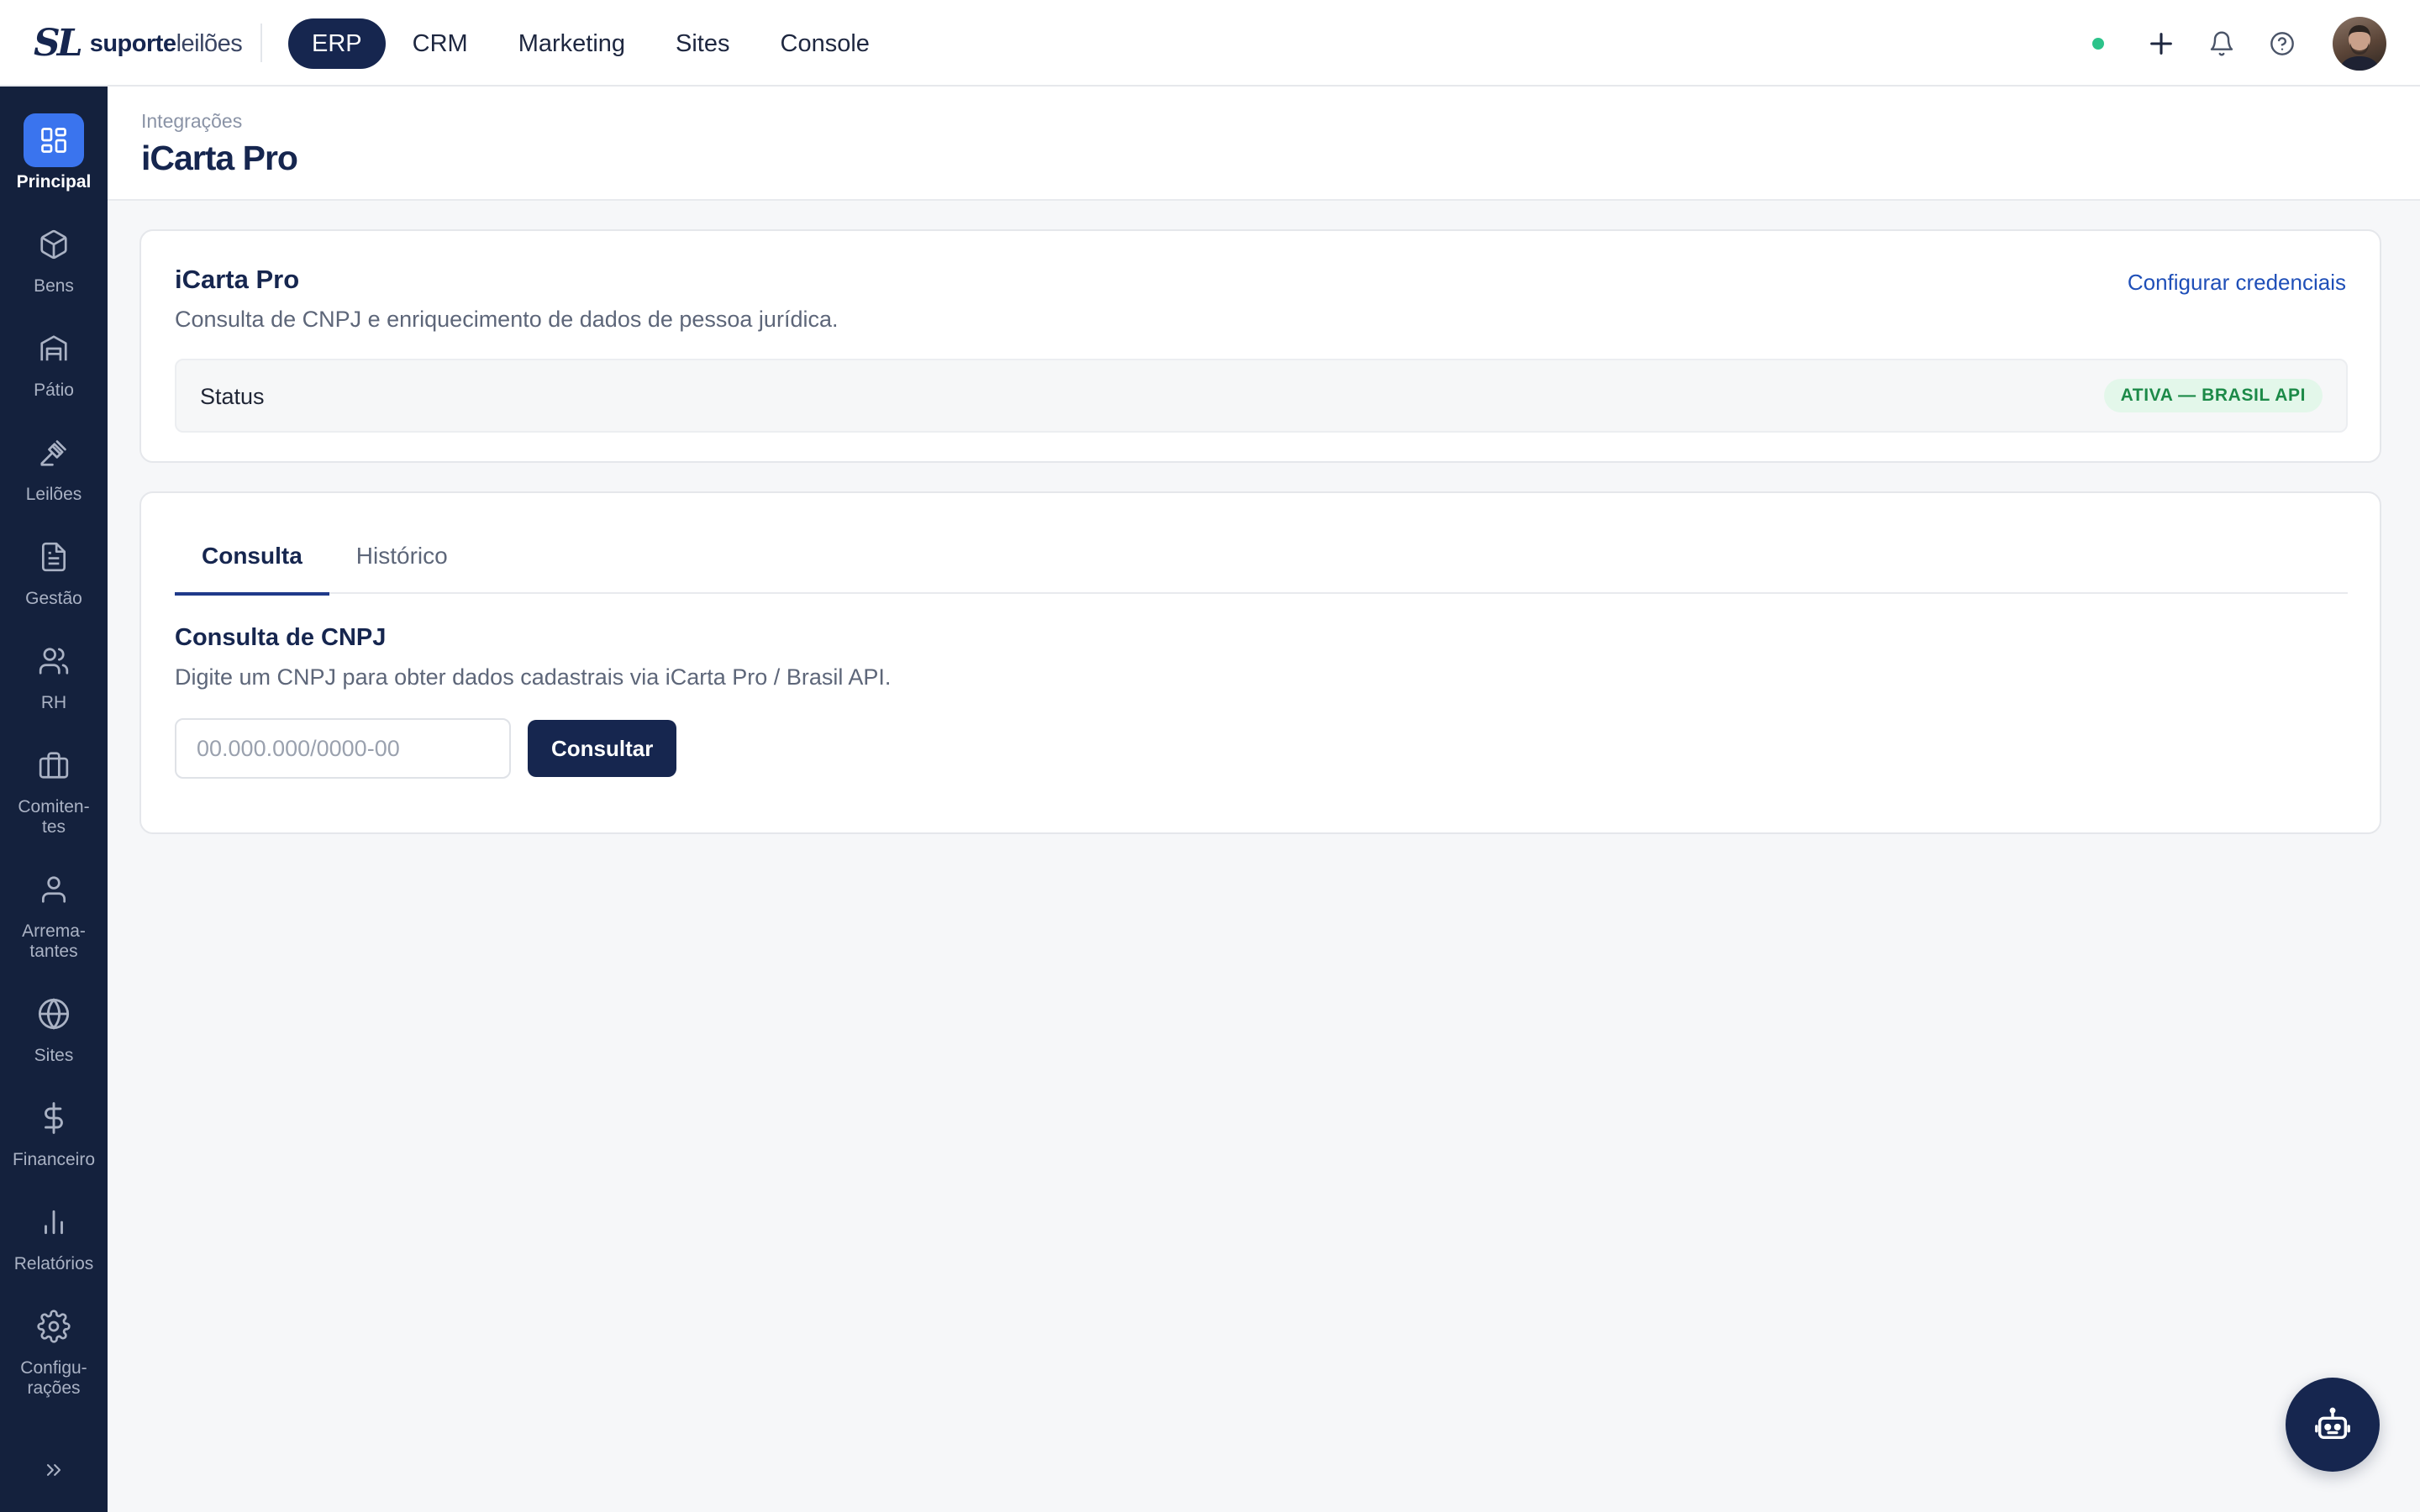 This screenshot has height=1512, width=2420. What do you see at coordinates (2213, 395) in the screenshot?
I see `status-badge: ATIVA — BRASIL API` at bounding box center [2213, 395].